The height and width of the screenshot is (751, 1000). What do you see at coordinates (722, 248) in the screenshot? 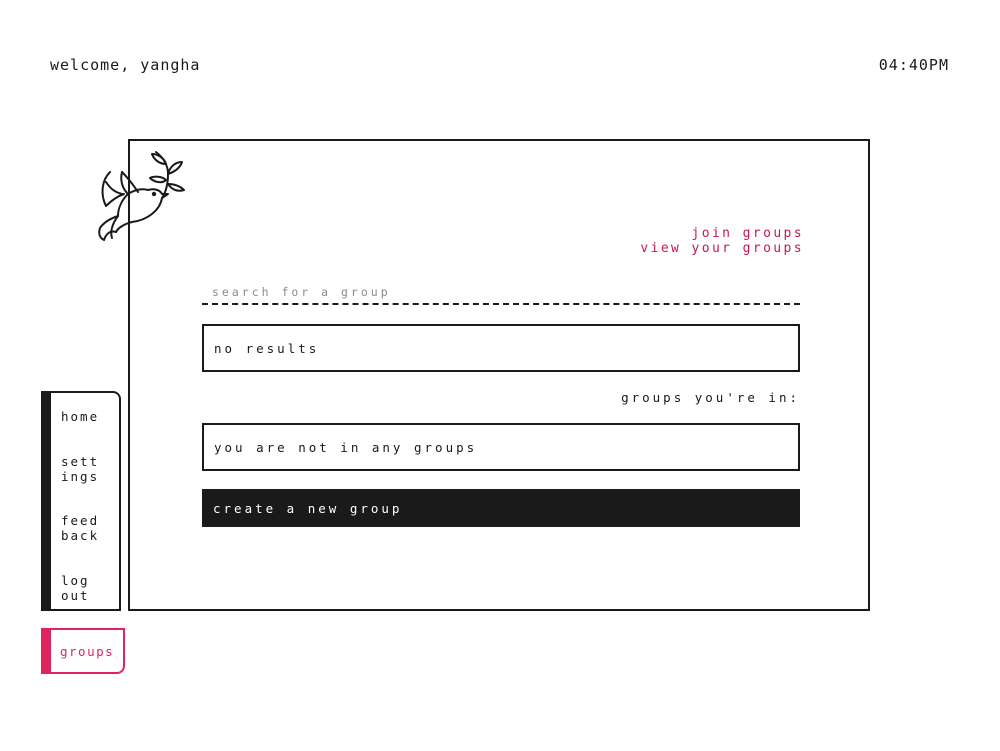
I see `view-your-groups-link: view your groups` at bounding box center [722, 248].